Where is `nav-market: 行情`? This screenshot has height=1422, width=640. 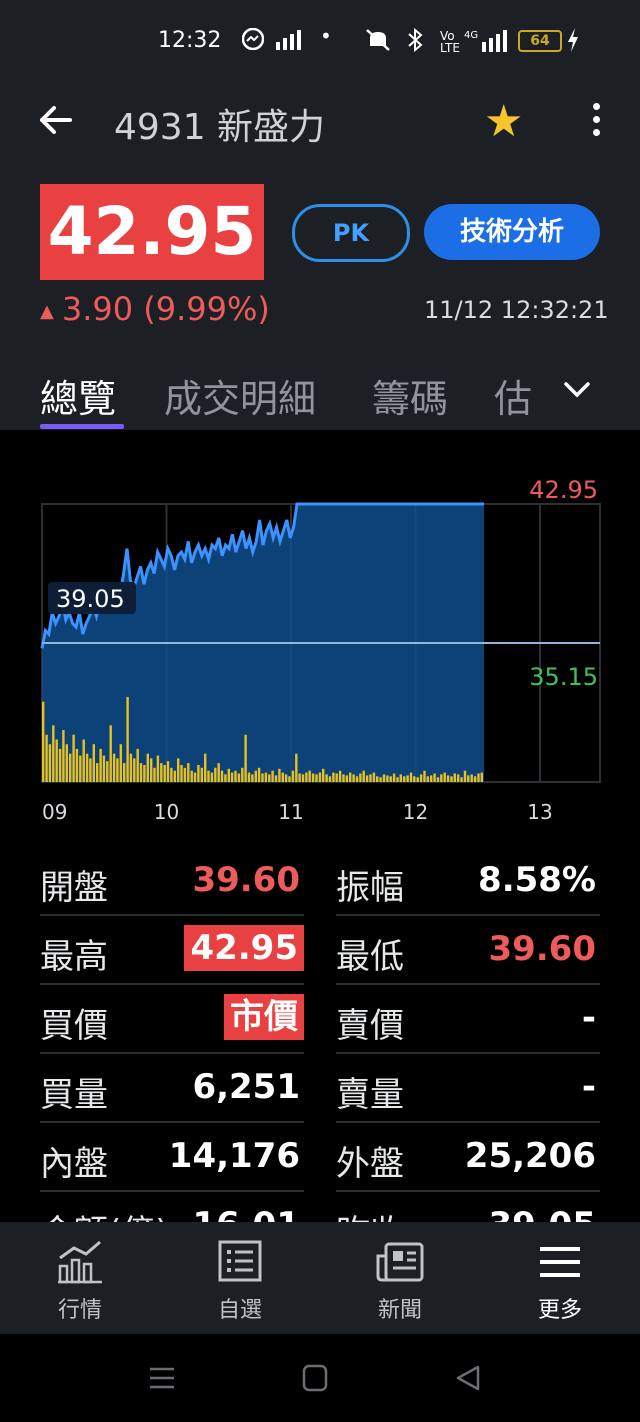
nav-market: 行情 is located at coordinates (80, 1278).